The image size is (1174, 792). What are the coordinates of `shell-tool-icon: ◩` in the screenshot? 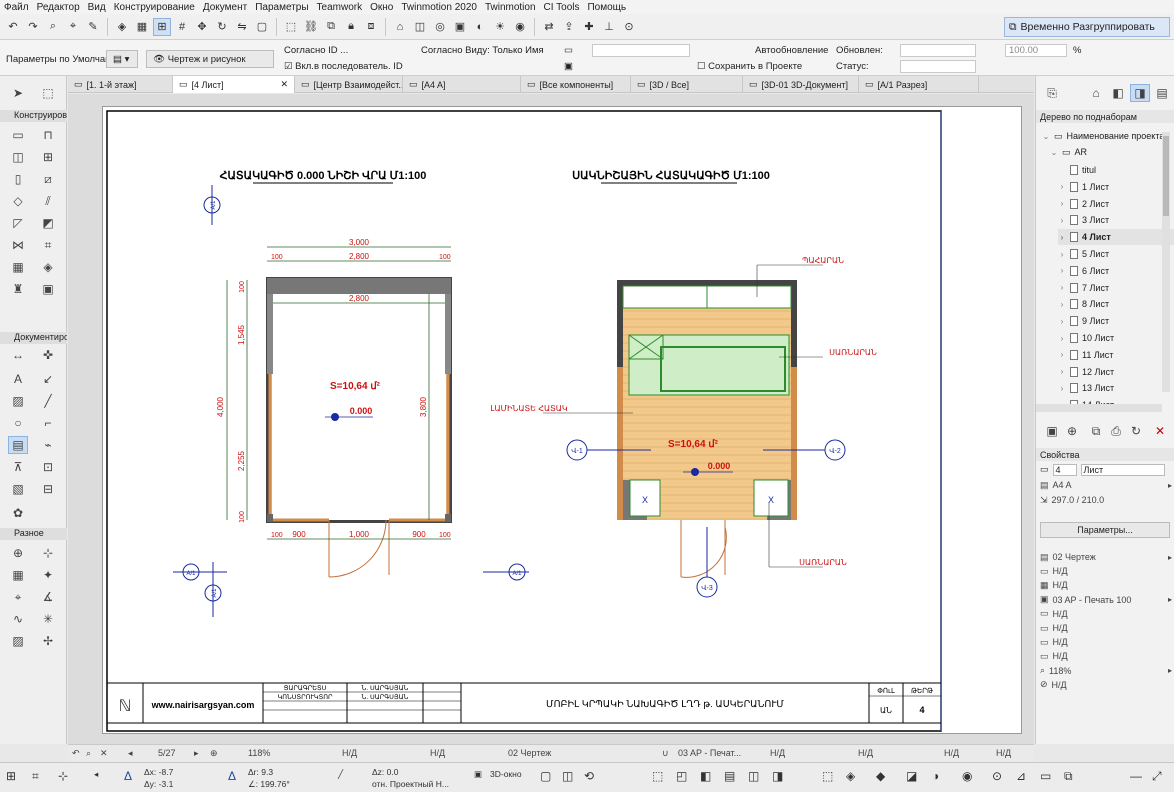 It's located at (48, 223).